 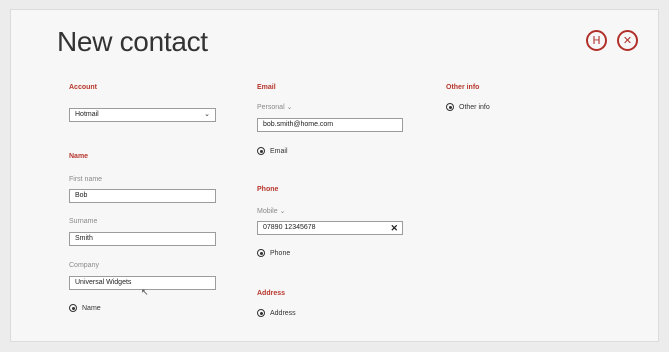 What do you see at coordinates (83, 87) in the screenshot?
I see `account-heading: Account` at bounding box center [83, 87].